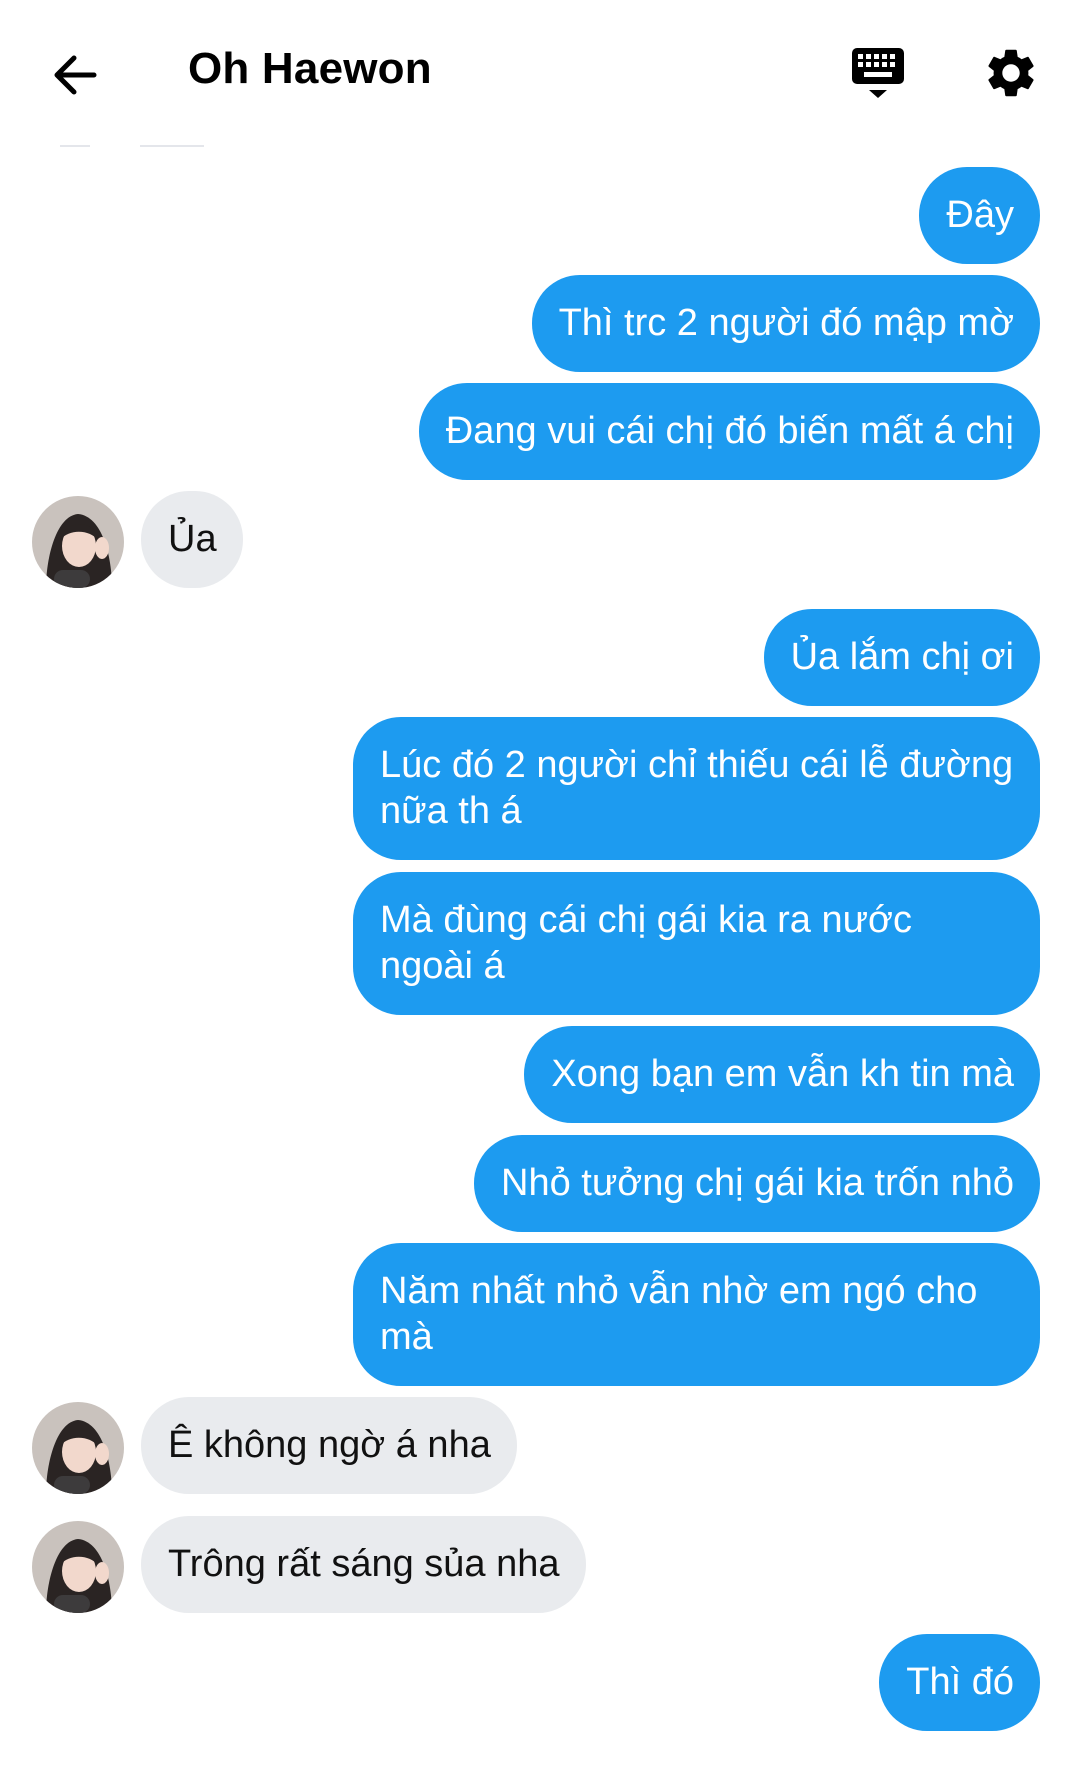 This screenshot has height=1771, width=1080. Describe the element at coordinates (696, 943) in the screenshot. I see `sent-message: Mà đùng cái chị gái kia ra nước ngoài á` at that location.